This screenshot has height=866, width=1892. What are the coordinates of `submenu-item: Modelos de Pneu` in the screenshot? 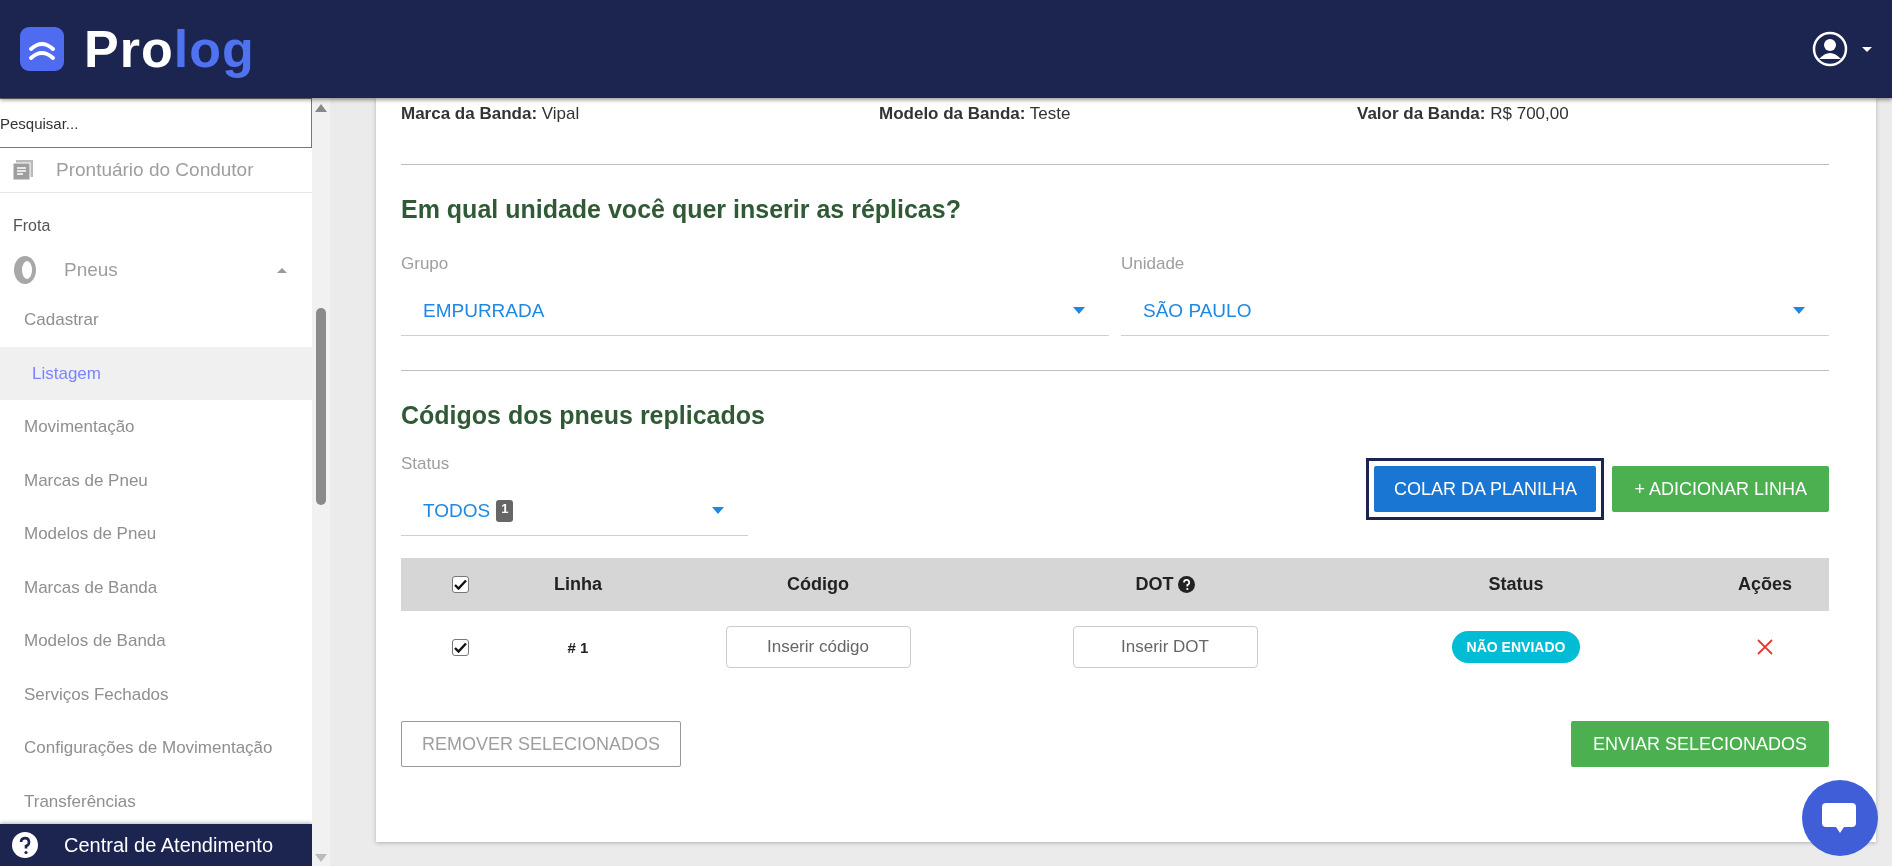 It's located at (156, 534).